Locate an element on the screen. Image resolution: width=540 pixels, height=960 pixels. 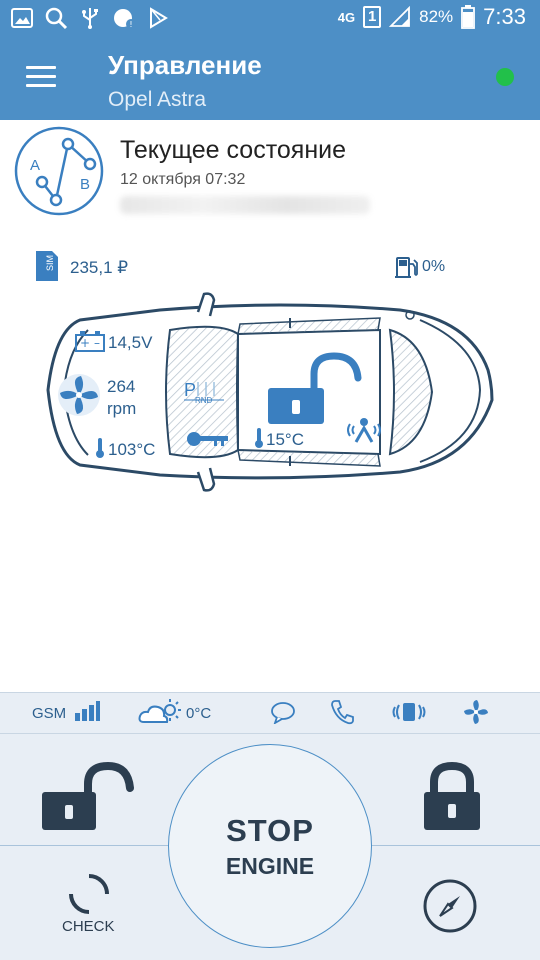
battery-voltage-icon: + – is located at coordinates (90, 341).